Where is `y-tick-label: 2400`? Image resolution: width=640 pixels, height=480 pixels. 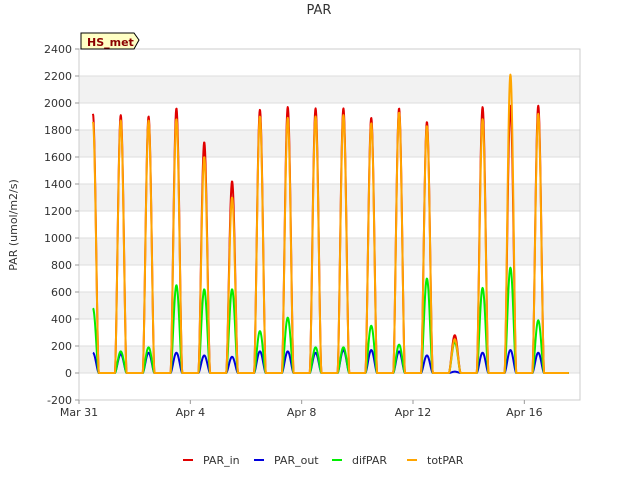 y-tick-label: 2400 is located at coordinates (58, 49).